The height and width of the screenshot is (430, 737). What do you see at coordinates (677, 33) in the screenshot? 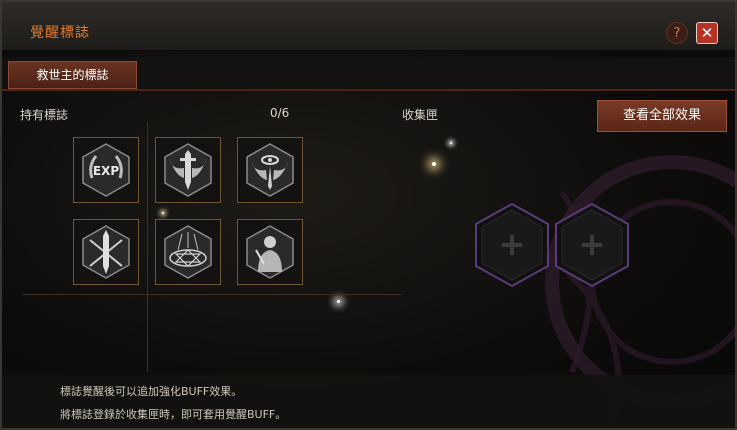
I see `help-button: ?` at bounding box center [677, 33].